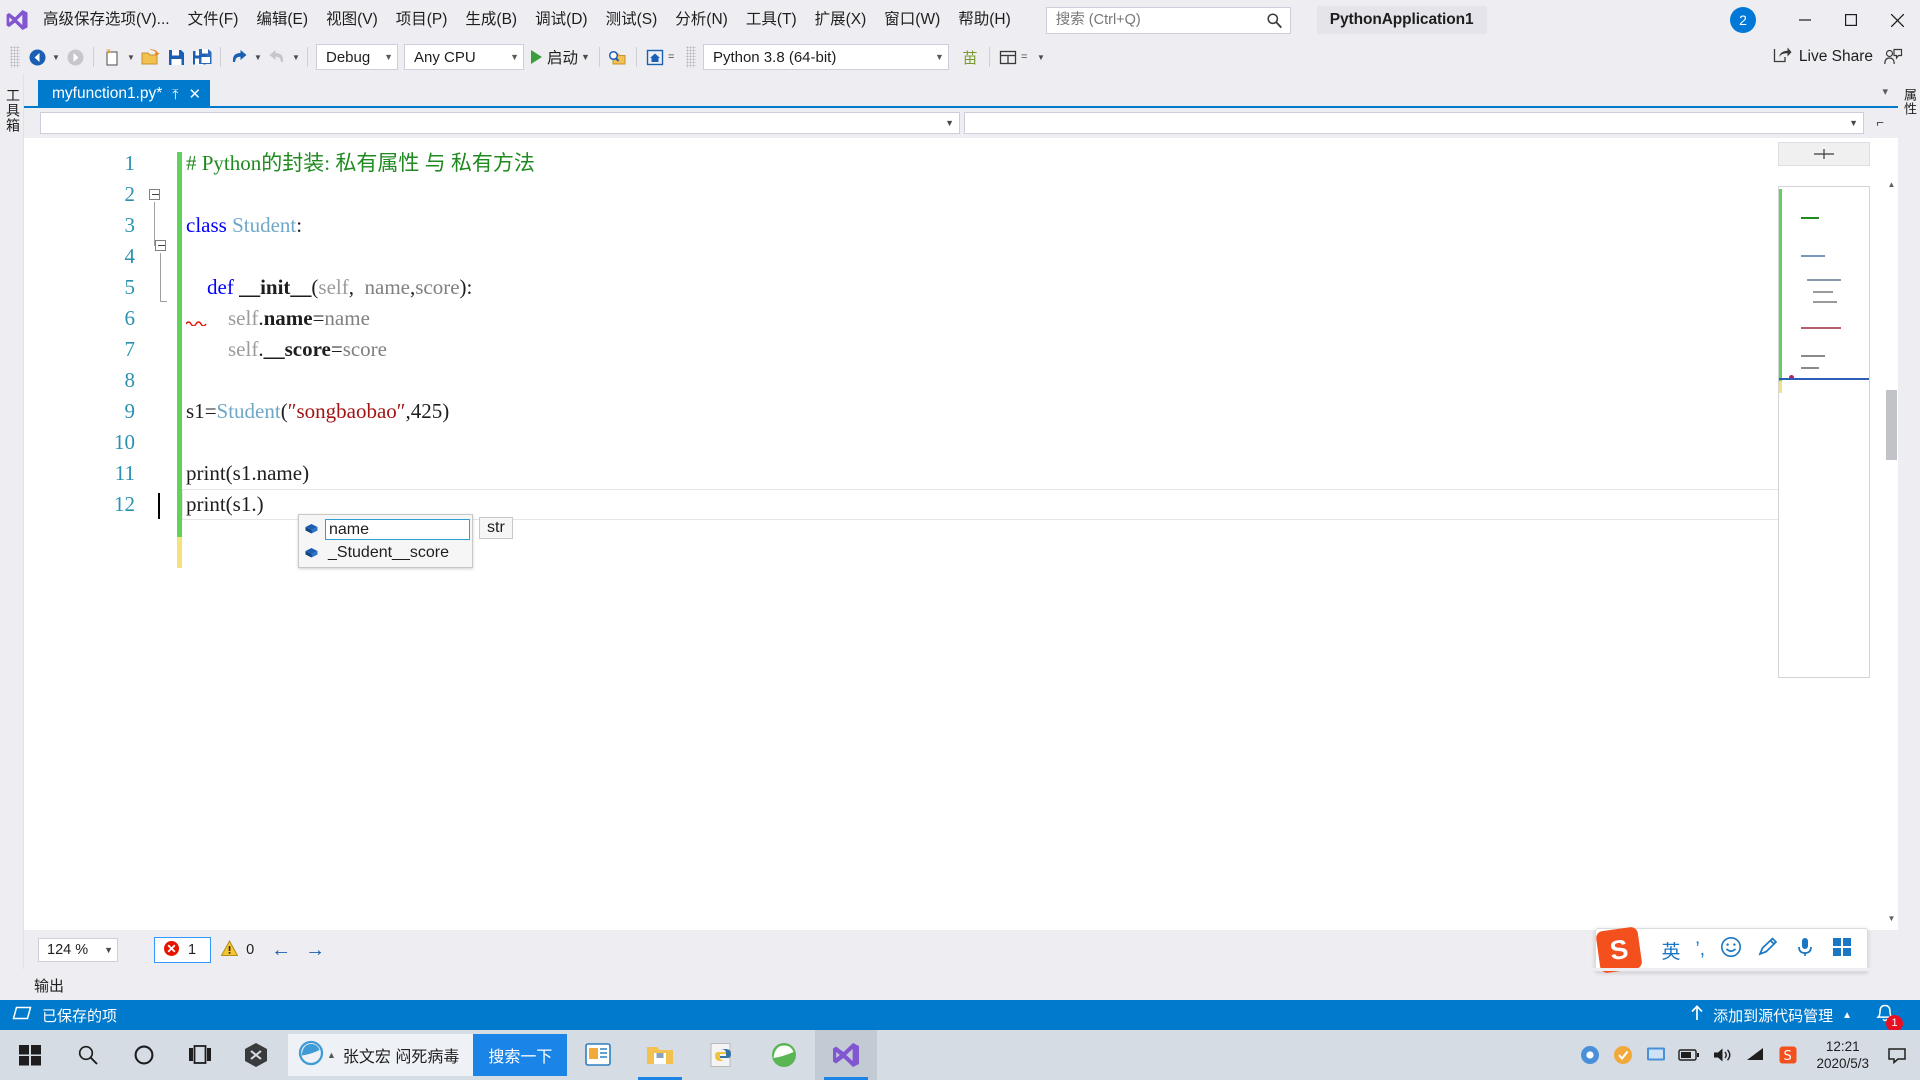 This screenshot has height=1080, width=1920. I want to click on error-prev-button: ←, so click(281, 950).